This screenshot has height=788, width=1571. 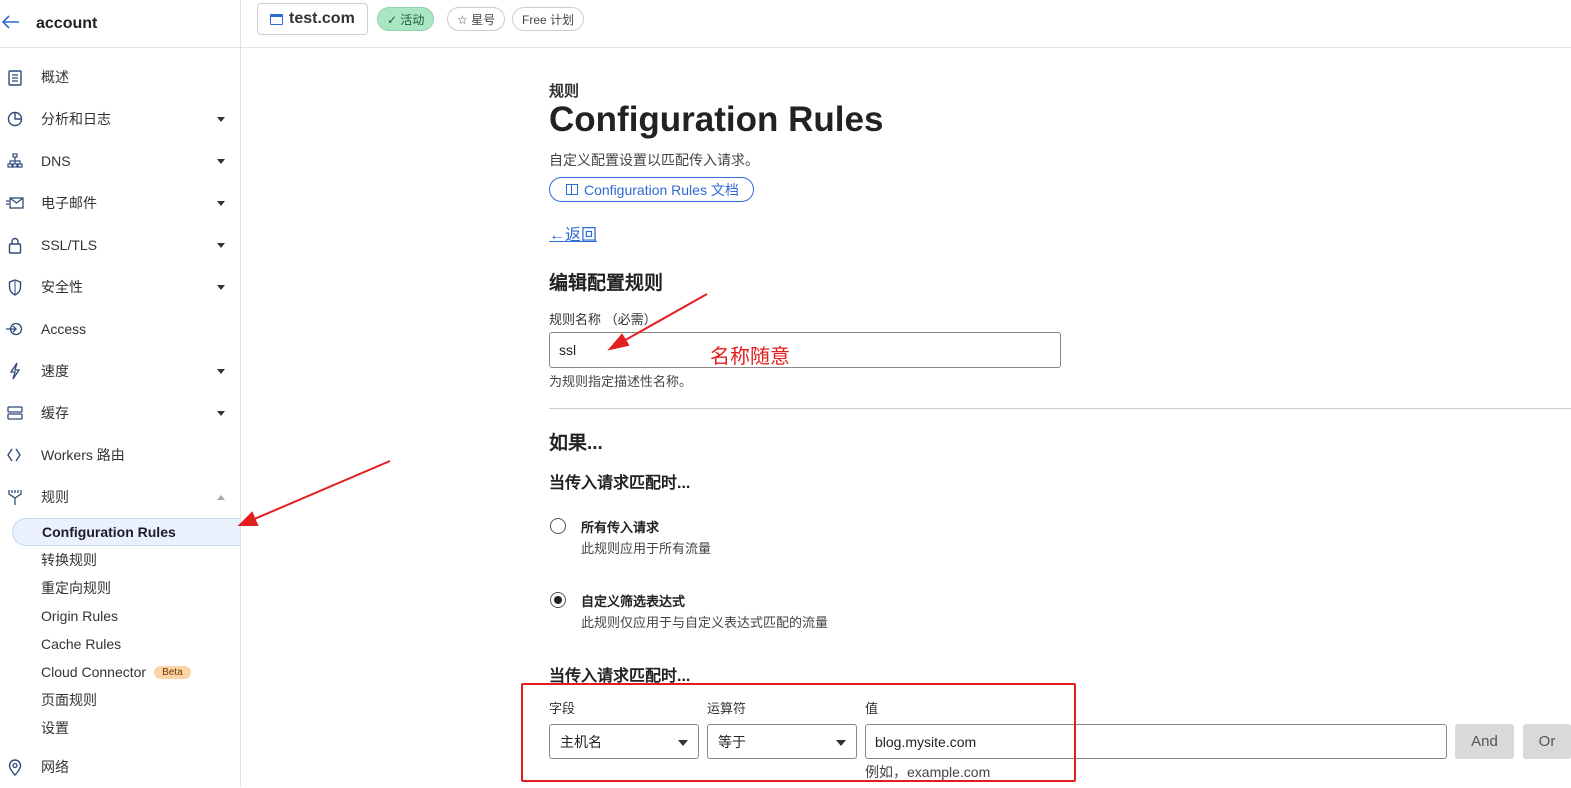 I want to click on radio-custom-desc: 此规则仅应用于与自定义表达式匹配的流量, so click(x=705, y=622).